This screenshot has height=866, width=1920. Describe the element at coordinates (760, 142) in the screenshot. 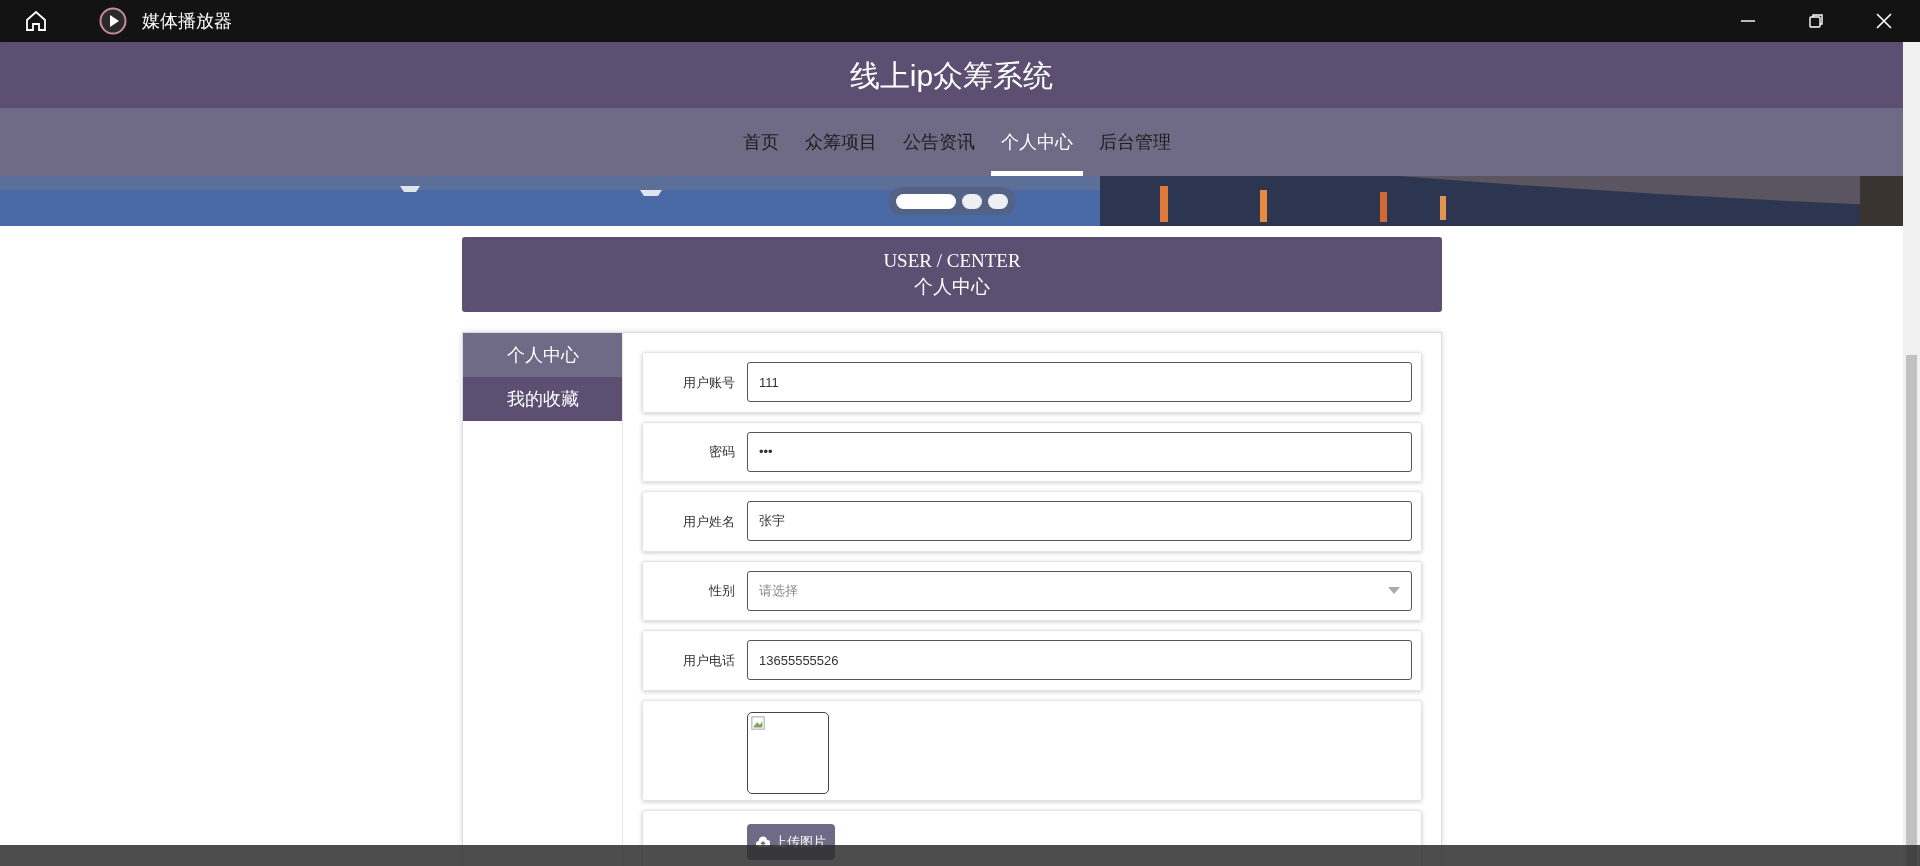

I see `nav-tab: 首页` at that location.